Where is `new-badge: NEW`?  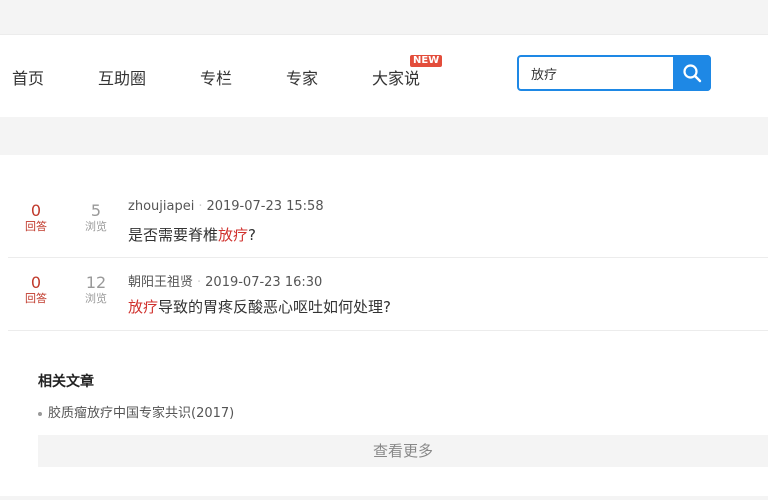
new-badge: NEW is located at coordinates (426, 61).